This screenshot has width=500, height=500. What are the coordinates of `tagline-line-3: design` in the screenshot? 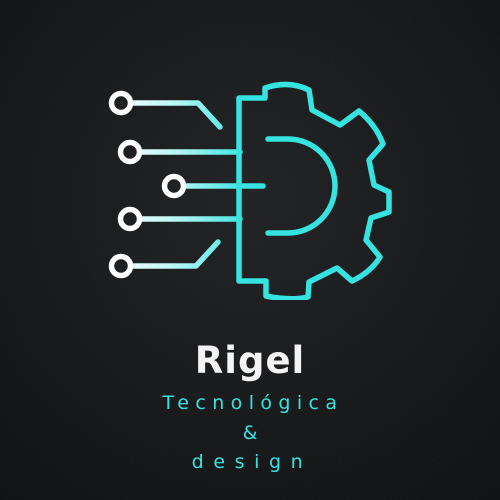 It's located at (252, 462).